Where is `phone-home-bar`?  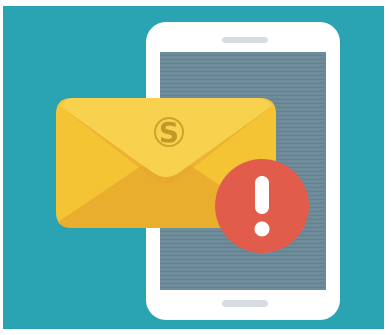
phone-home-bar is located at coordinates (245, 303).